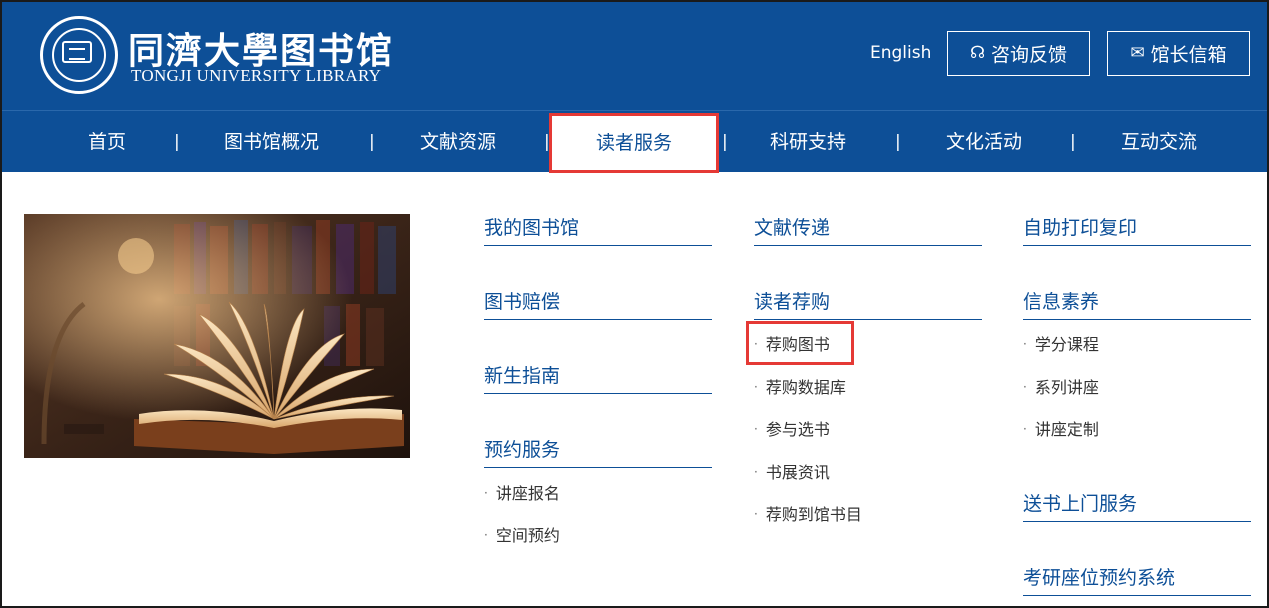  What do you see at coordinates (797, 344) in the screenshot?
I see `submenu-label: 荐购图书` at bounding box center [797, 344].